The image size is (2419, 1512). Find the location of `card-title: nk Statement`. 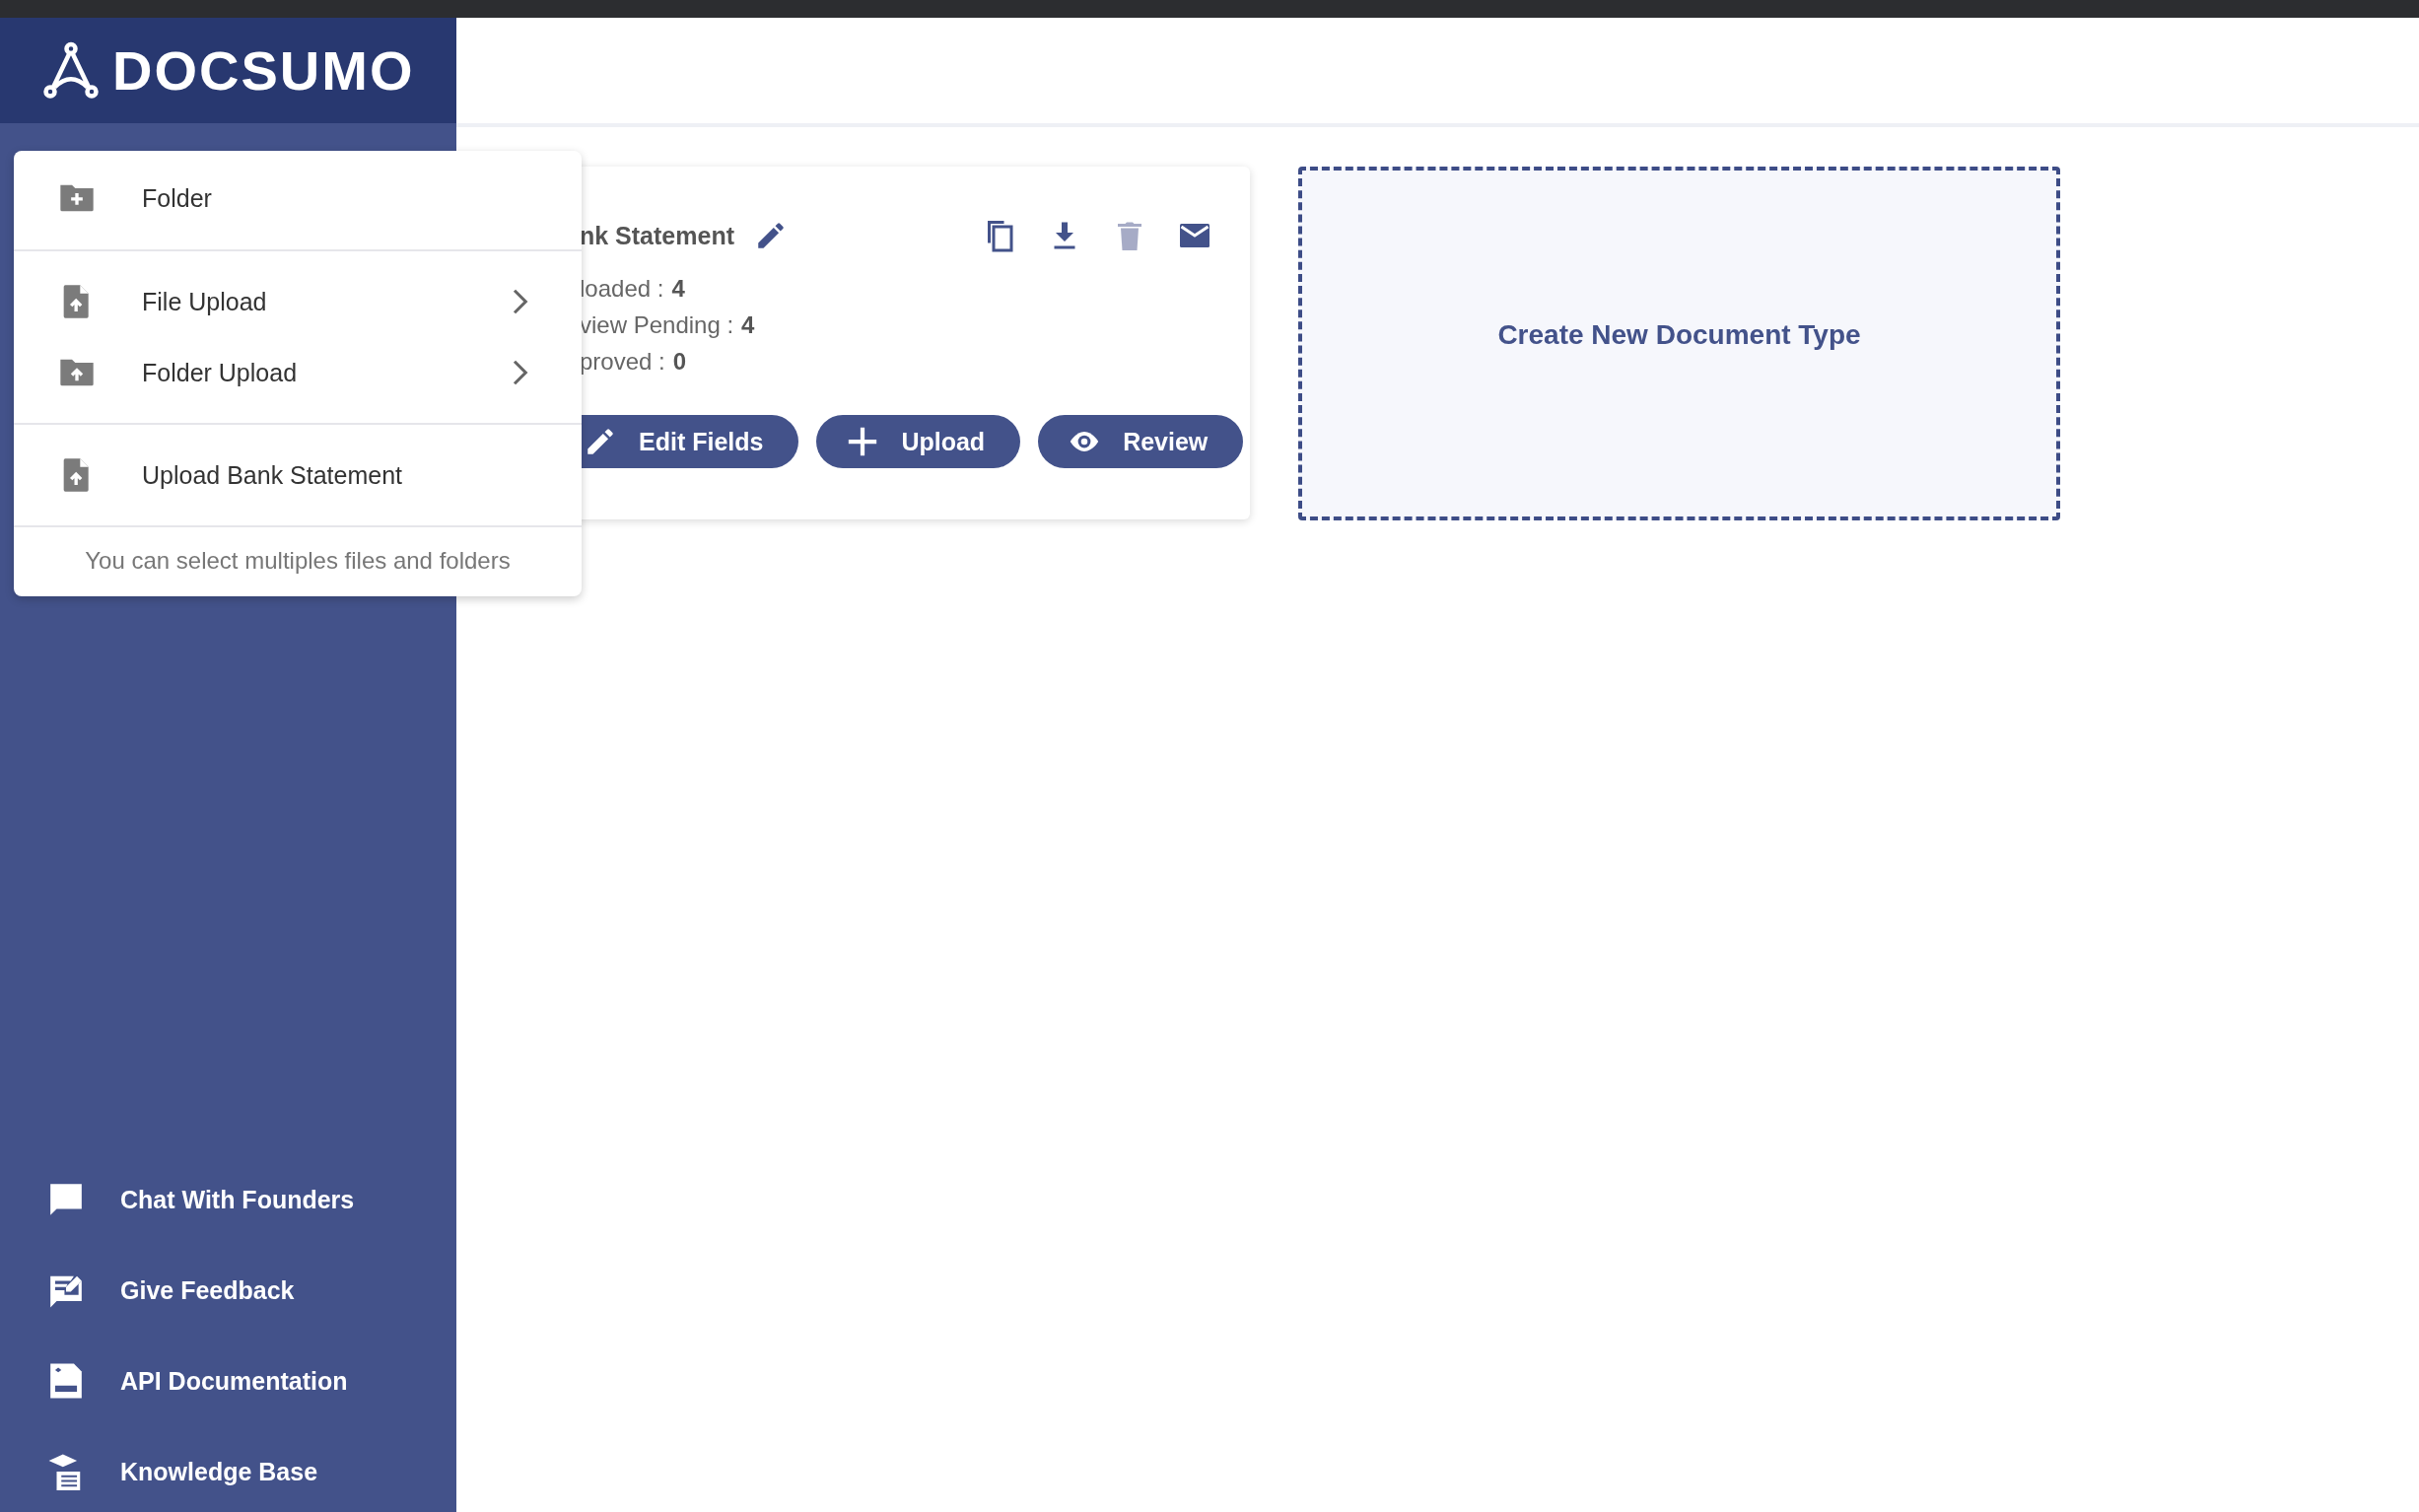

card-title: nk Statement is located at coordinates (657, 235).